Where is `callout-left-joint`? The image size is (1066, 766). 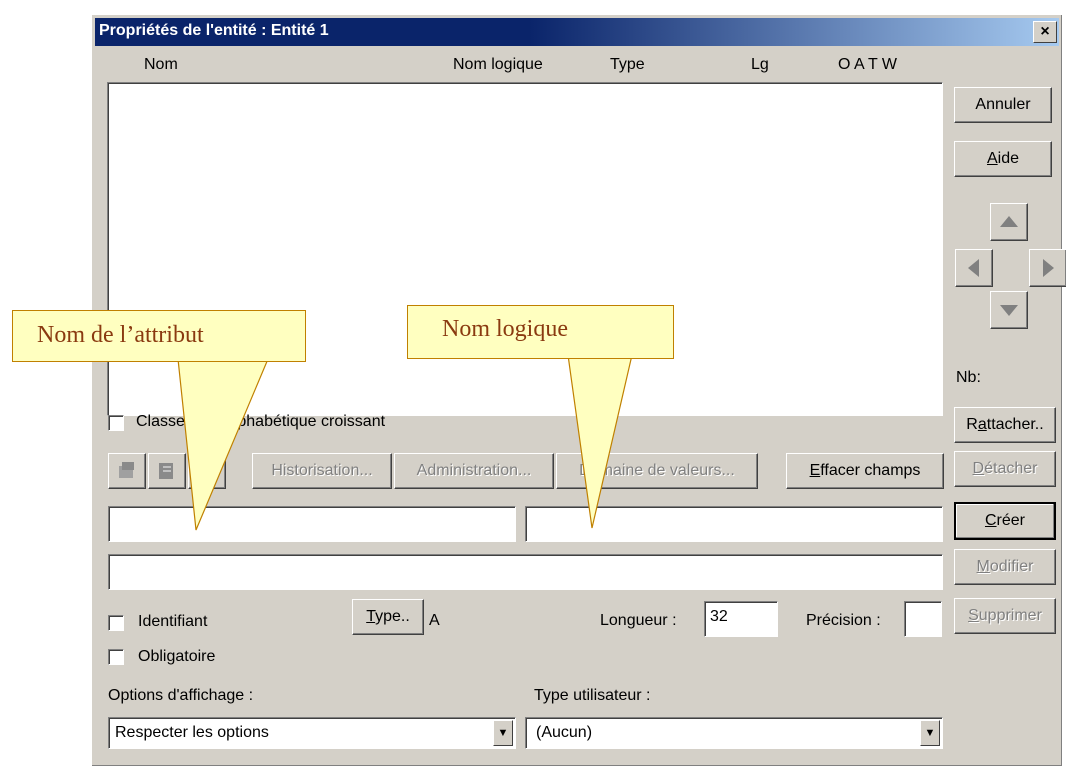
callout-left-joint is located at coordinates (223, 359).